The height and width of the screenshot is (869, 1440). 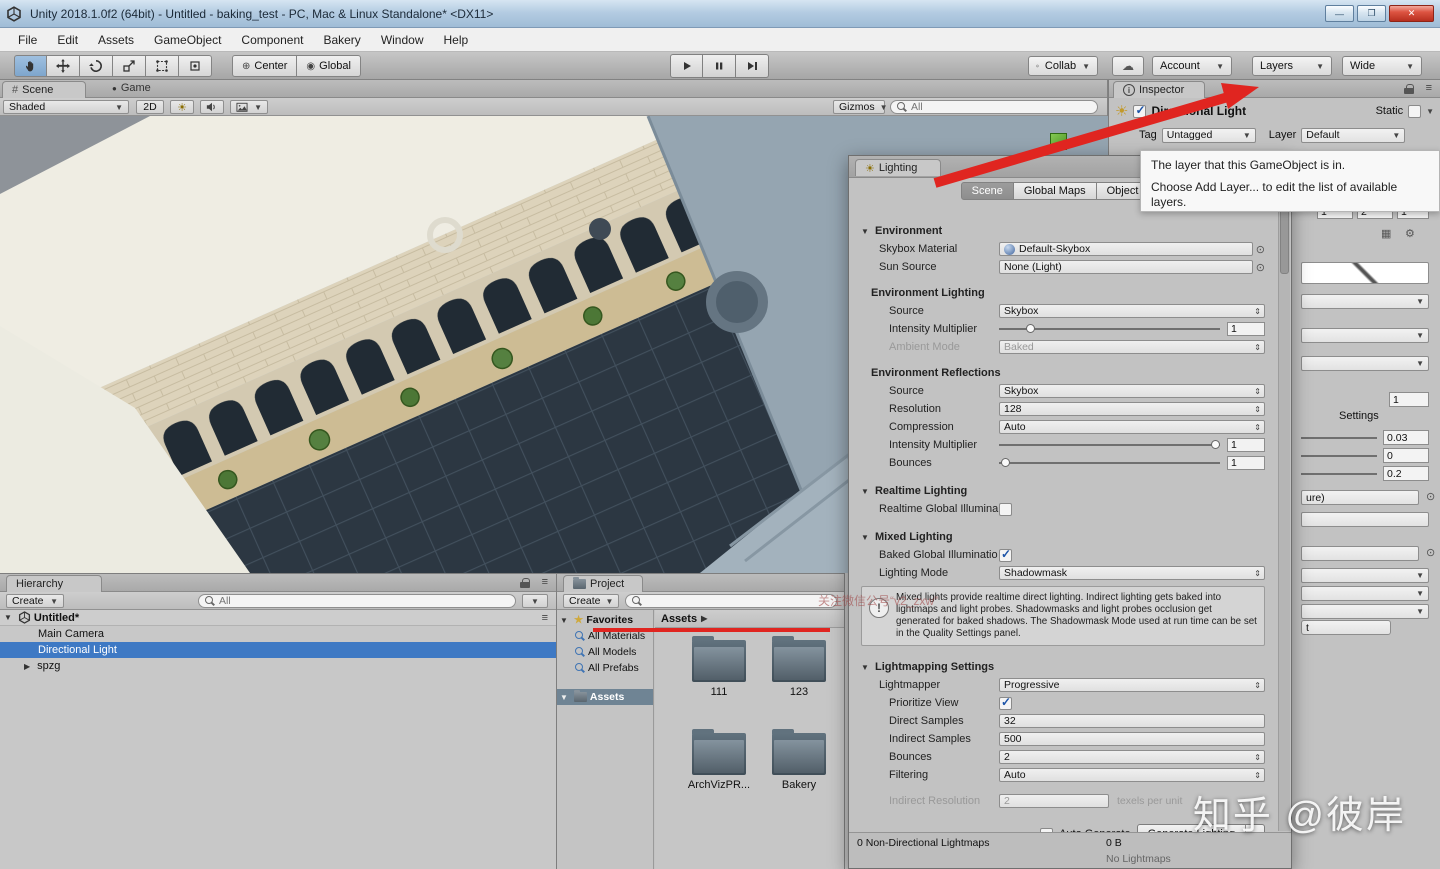 What do you see at coordinates (1132, 573) in the screenshot?
I see `lighting-mode-dropdown: Shadowmask ⇕` at bounding box center [1132, 573].